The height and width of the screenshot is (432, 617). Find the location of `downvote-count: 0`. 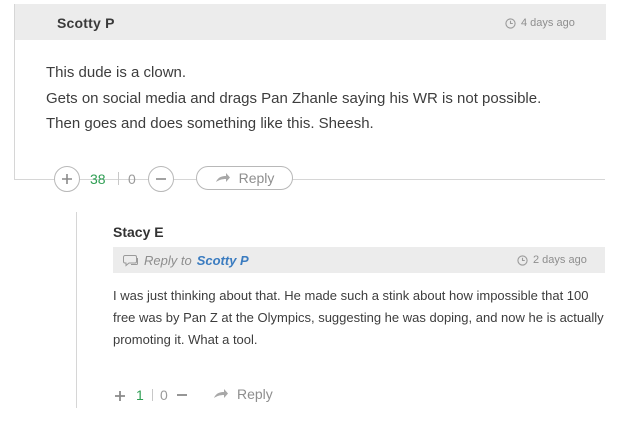

downvote-count: 0 is located at coordinates (132, 179).